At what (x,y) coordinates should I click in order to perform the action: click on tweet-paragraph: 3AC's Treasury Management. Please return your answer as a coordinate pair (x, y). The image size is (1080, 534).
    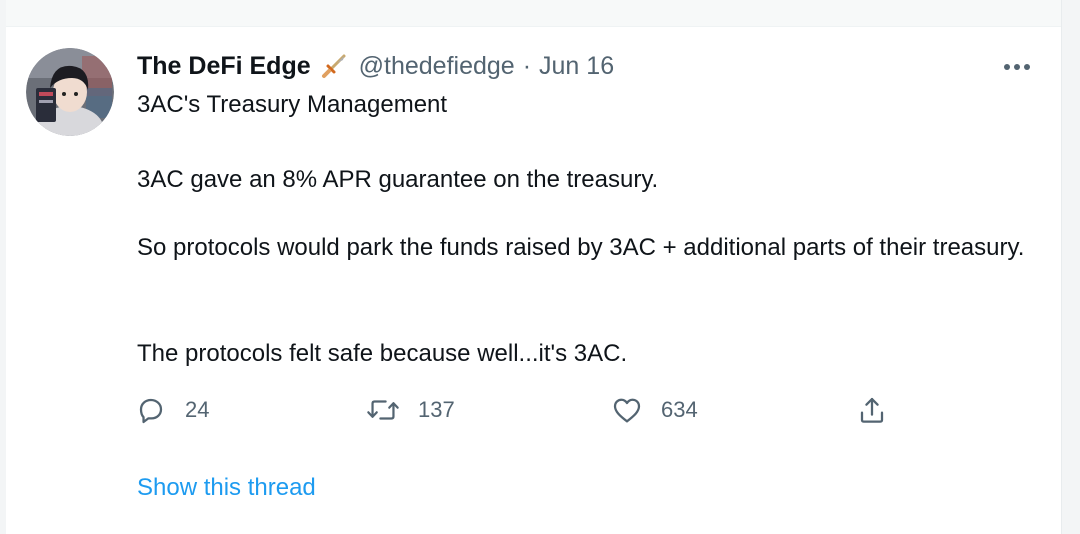
    Looking at the image, I should click on (292, 104).